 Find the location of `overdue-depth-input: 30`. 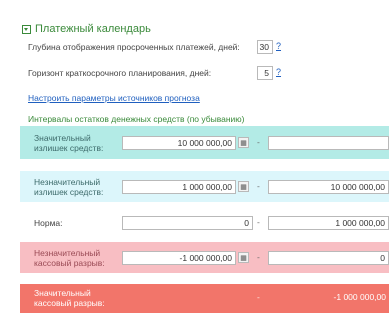

overdue-depth-input: 30 is located at coordinates (265, 47).